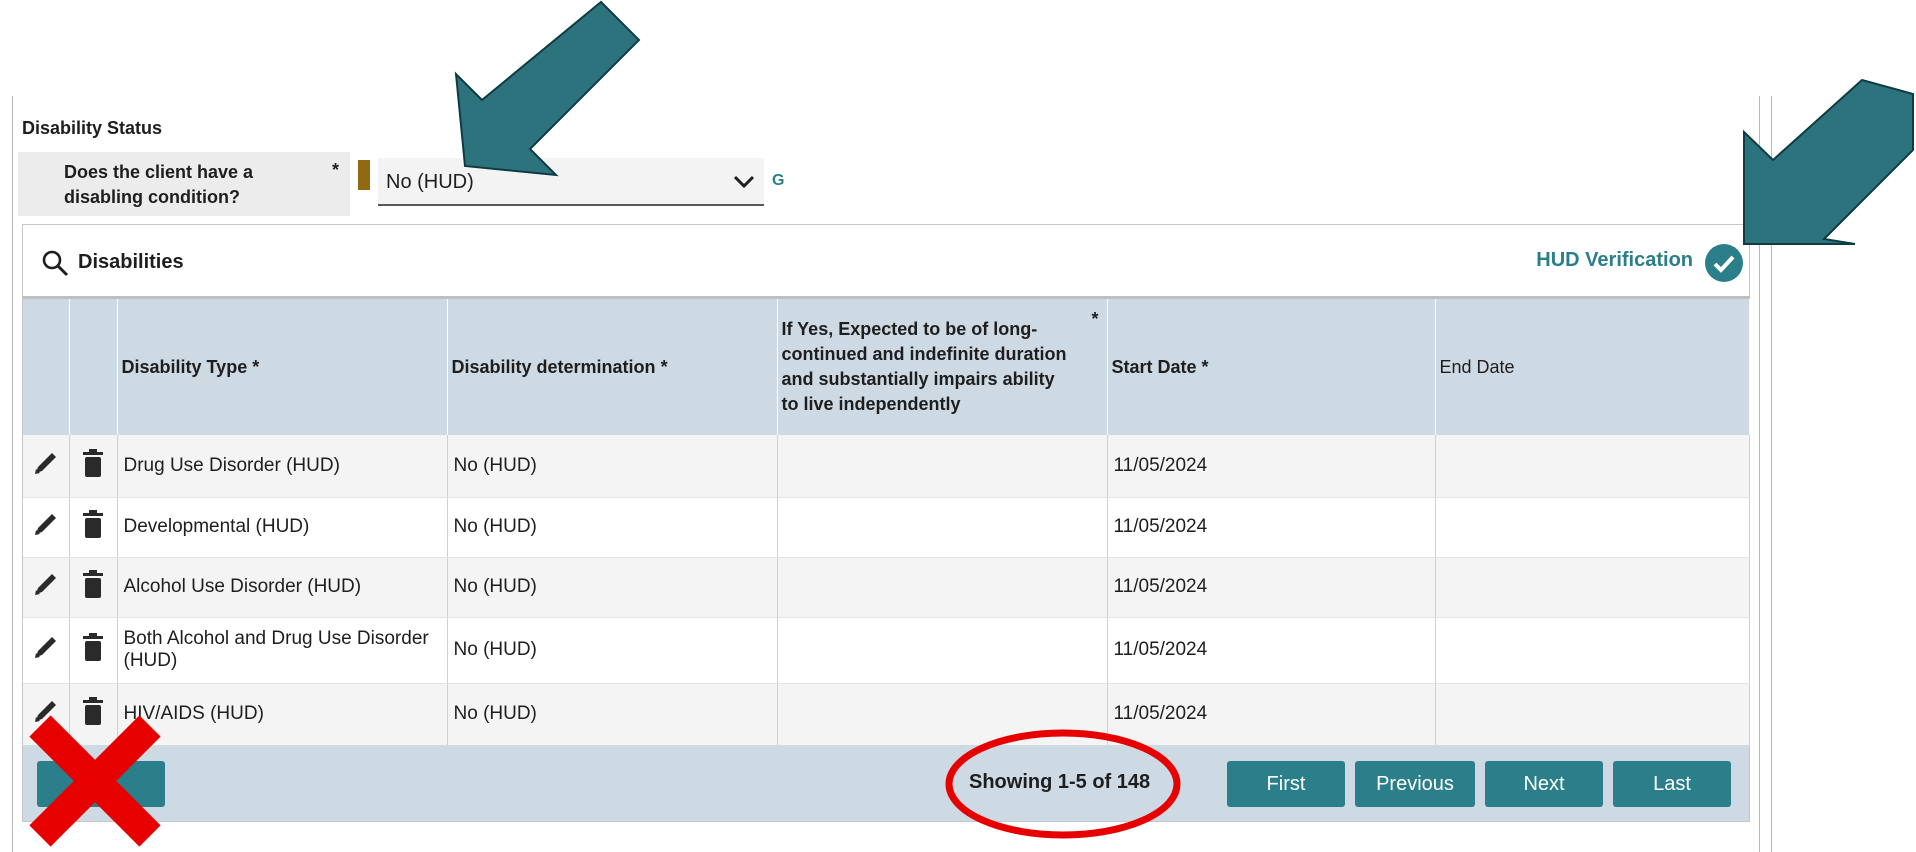 Image resolution: width=1916 pixels, height=852 pixels. I want to click on annotation-arrow-top, so click(547, 88).